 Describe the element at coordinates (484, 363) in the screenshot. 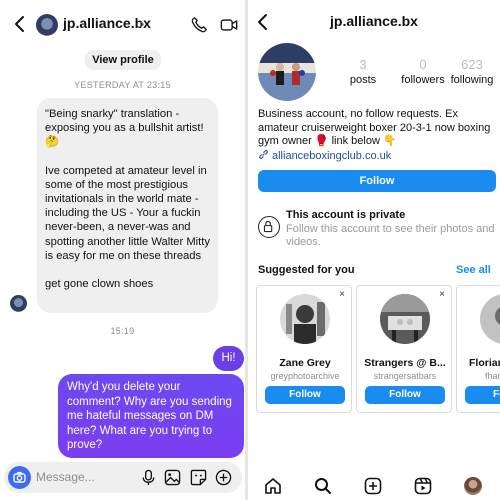

I see `suggestion-name: Florian I` at that location.